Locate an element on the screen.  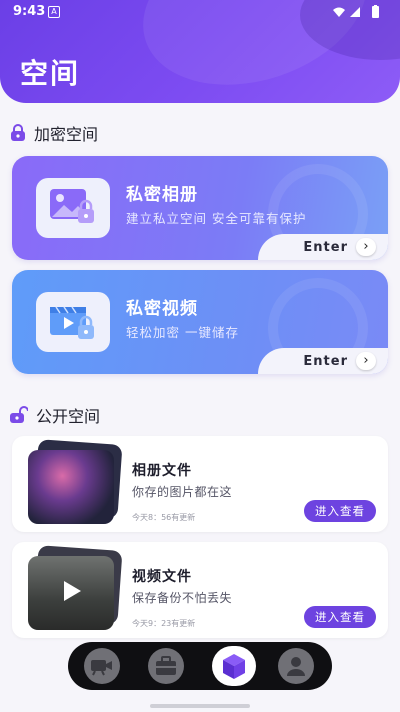
private-video-title: 私密视频 is located at coordinates (162, 309).